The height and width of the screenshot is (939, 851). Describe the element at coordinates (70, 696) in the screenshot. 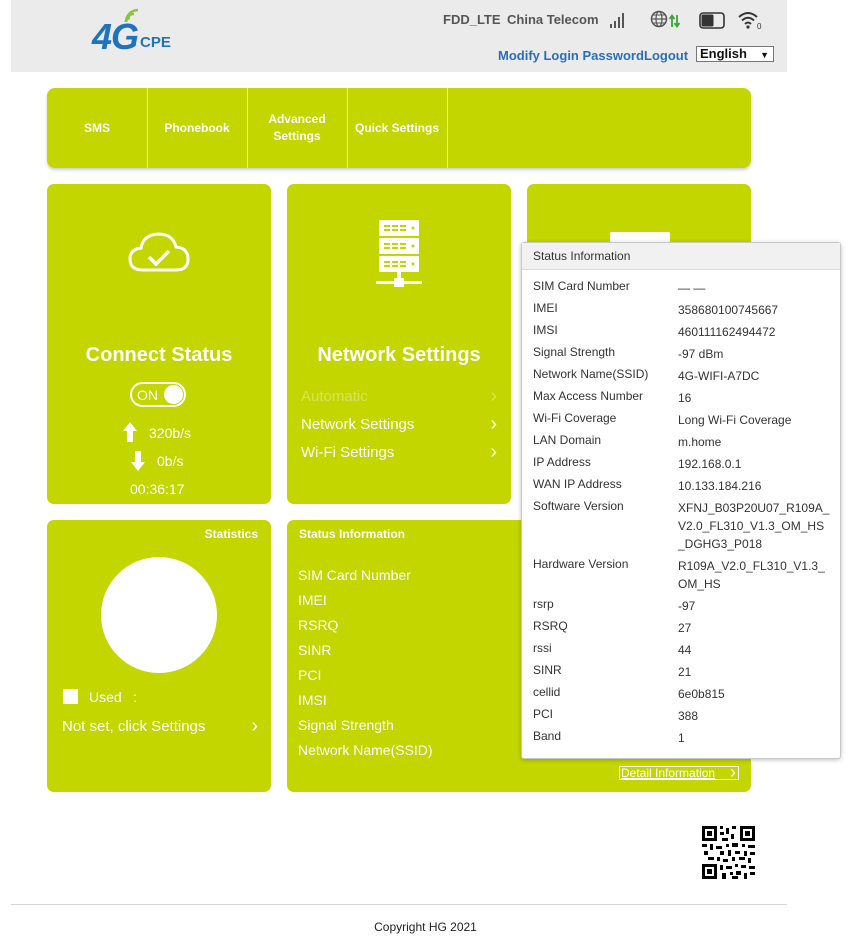

I see `used-checkbox` at that location.